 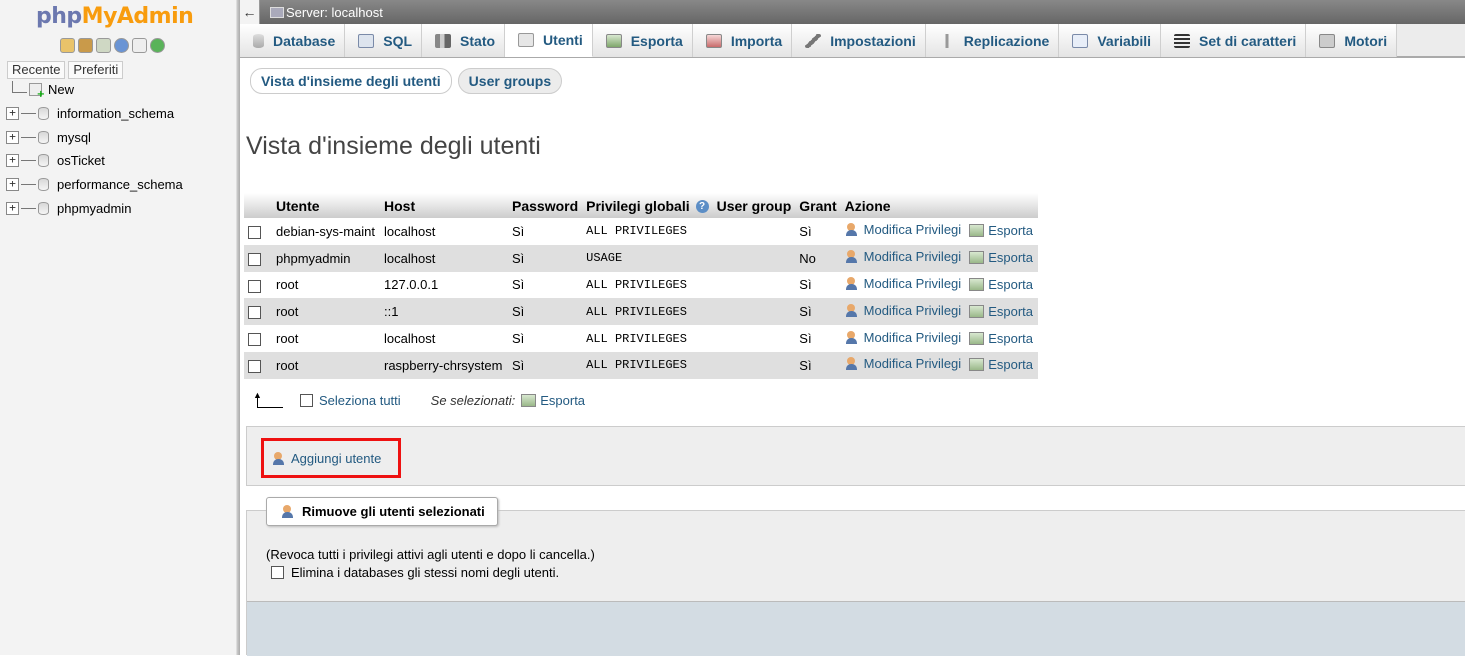 What do you see at coordinates (360, 400) in the screenshot?
I see `select-all-label: Seleziona tutti` at bounding box center [360, 400].